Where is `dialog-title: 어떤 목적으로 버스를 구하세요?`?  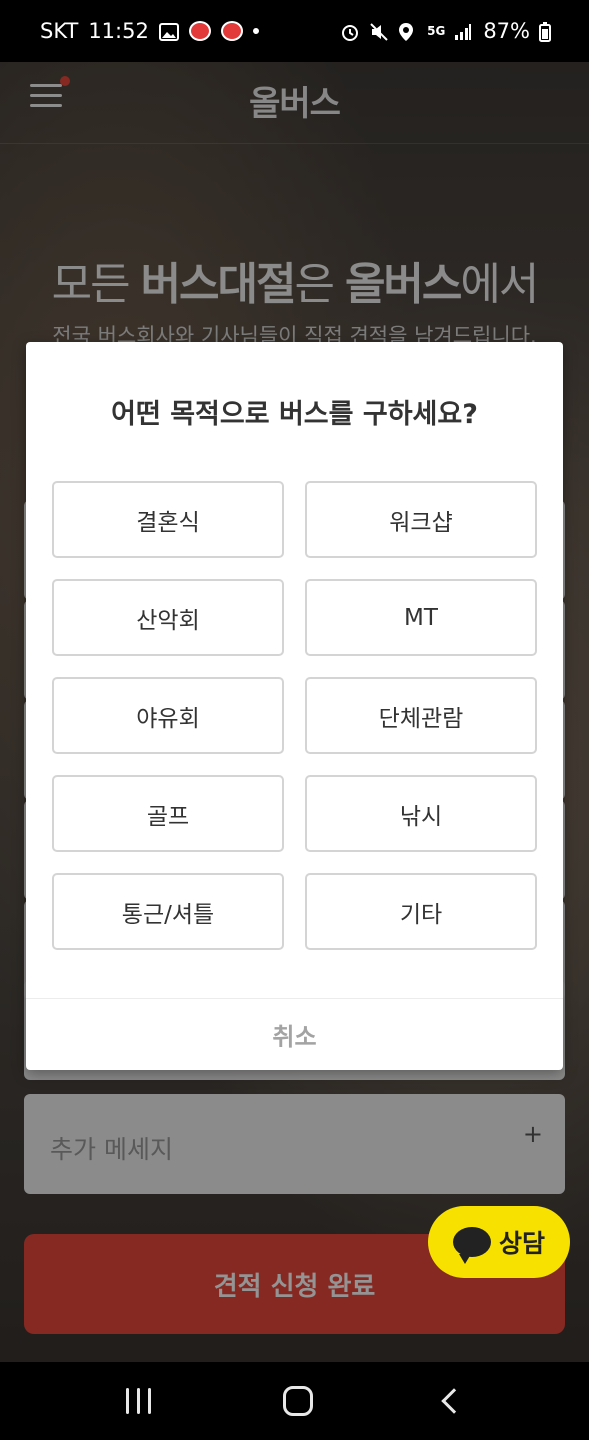 dialog-title: 어떤 목적으로 버스를 구하세요? is located at coordinates (294, 414).